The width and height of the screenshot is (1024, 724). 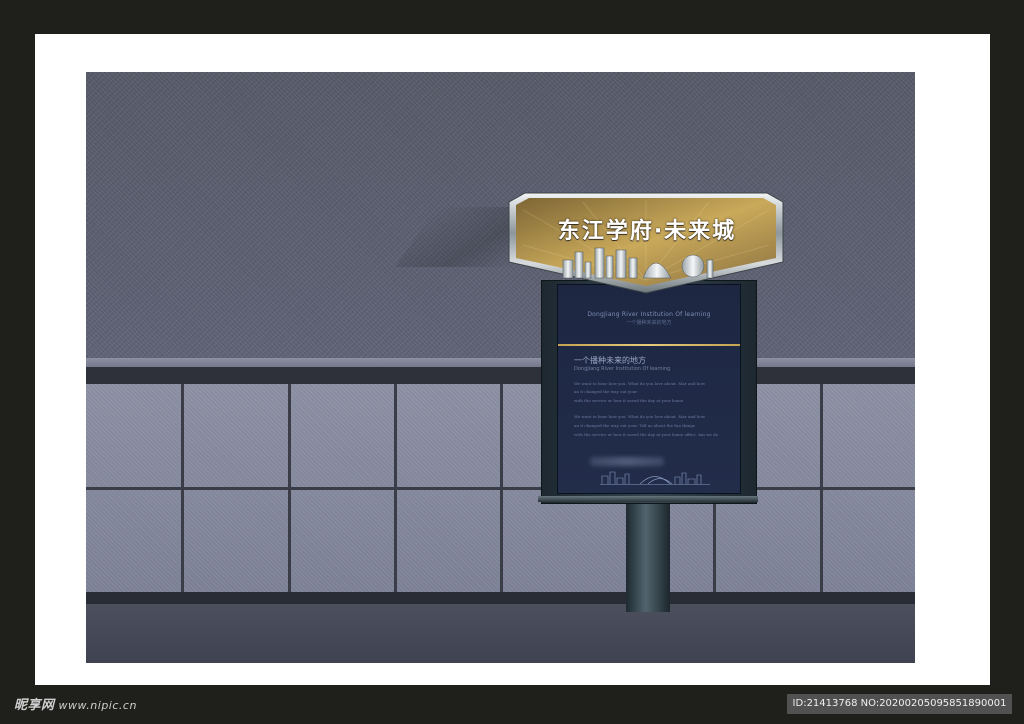 What do you see at coordinates (649, 345) in the screenshot?
I see `panel-gold-divider` at bounding box center [649, 345].